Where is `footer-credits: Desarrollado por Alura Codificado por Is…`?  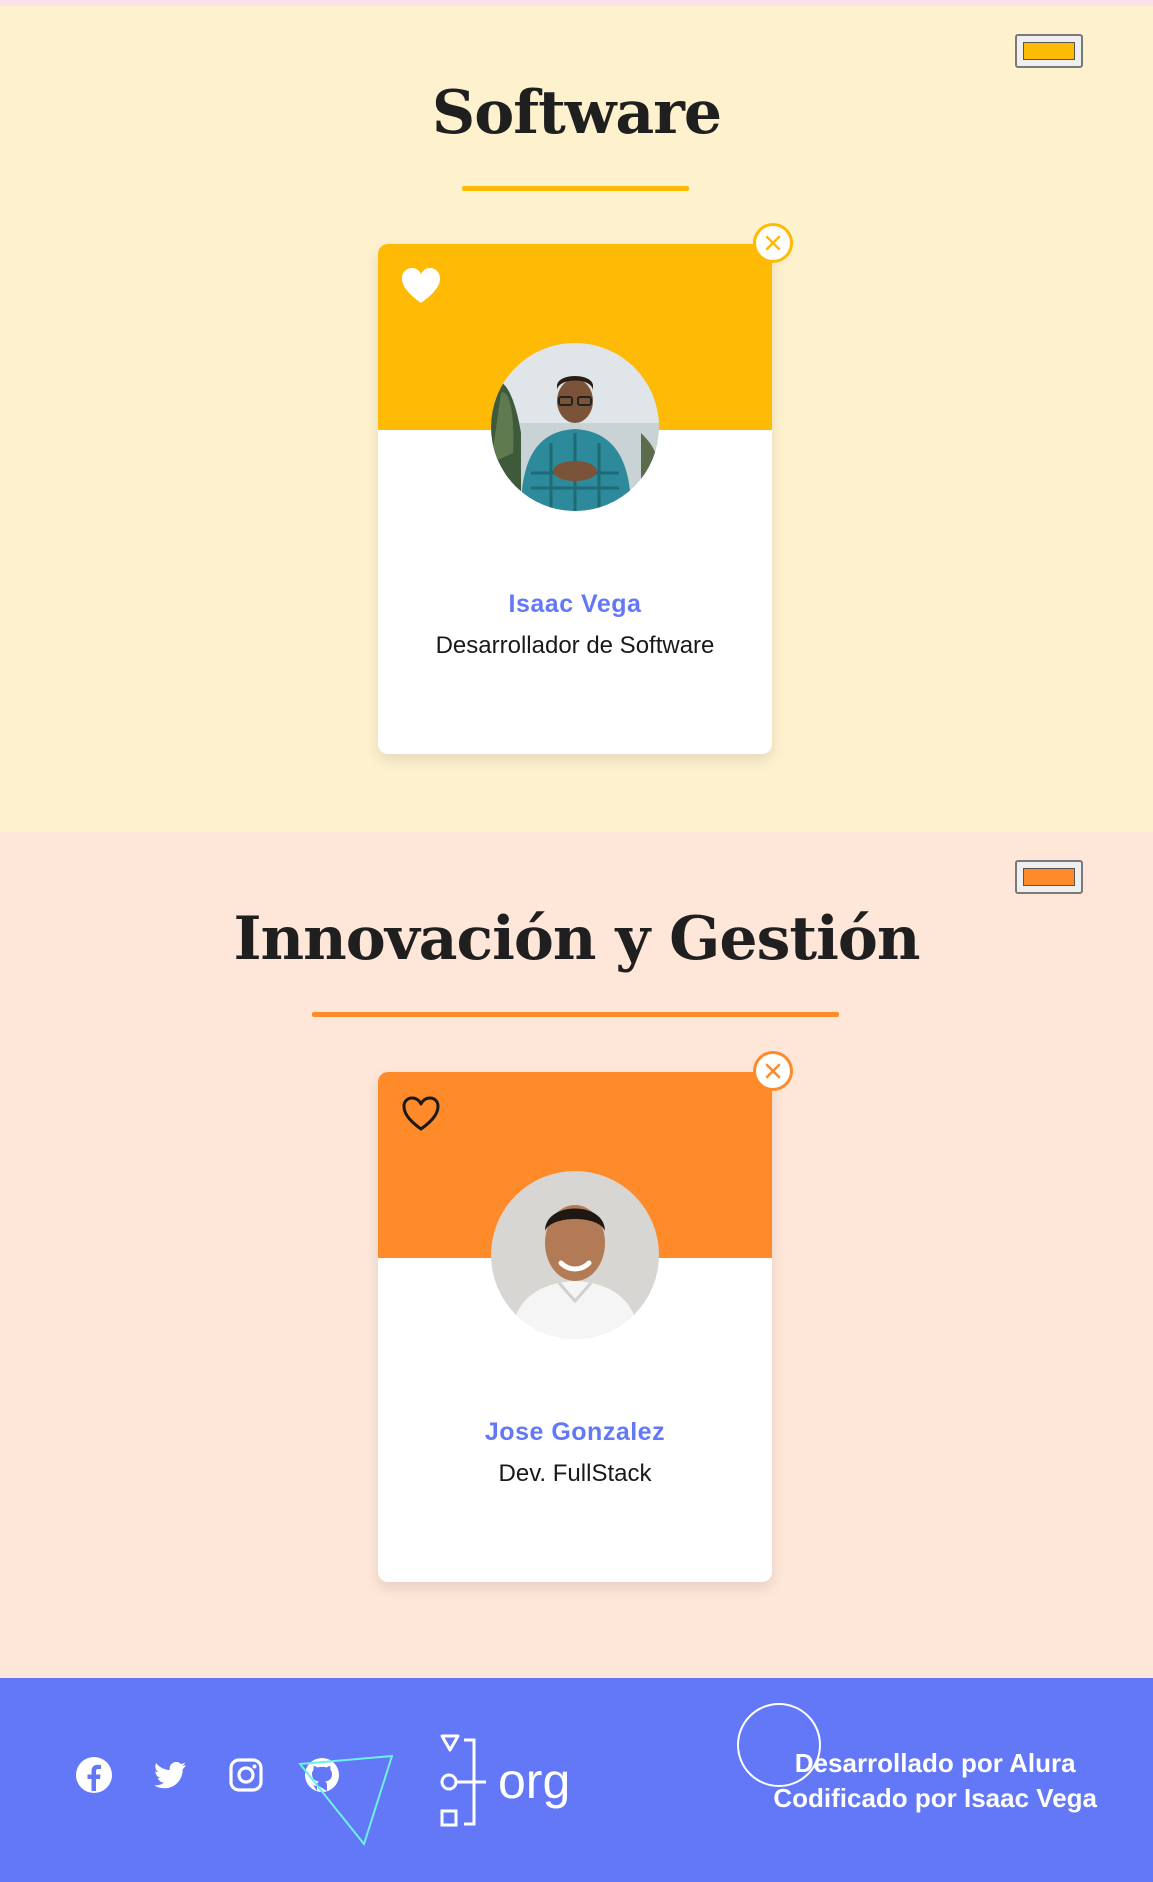
footer-credits: Desarrollado por Alura Codificado por Is… is located at coordinates (935, 1781).